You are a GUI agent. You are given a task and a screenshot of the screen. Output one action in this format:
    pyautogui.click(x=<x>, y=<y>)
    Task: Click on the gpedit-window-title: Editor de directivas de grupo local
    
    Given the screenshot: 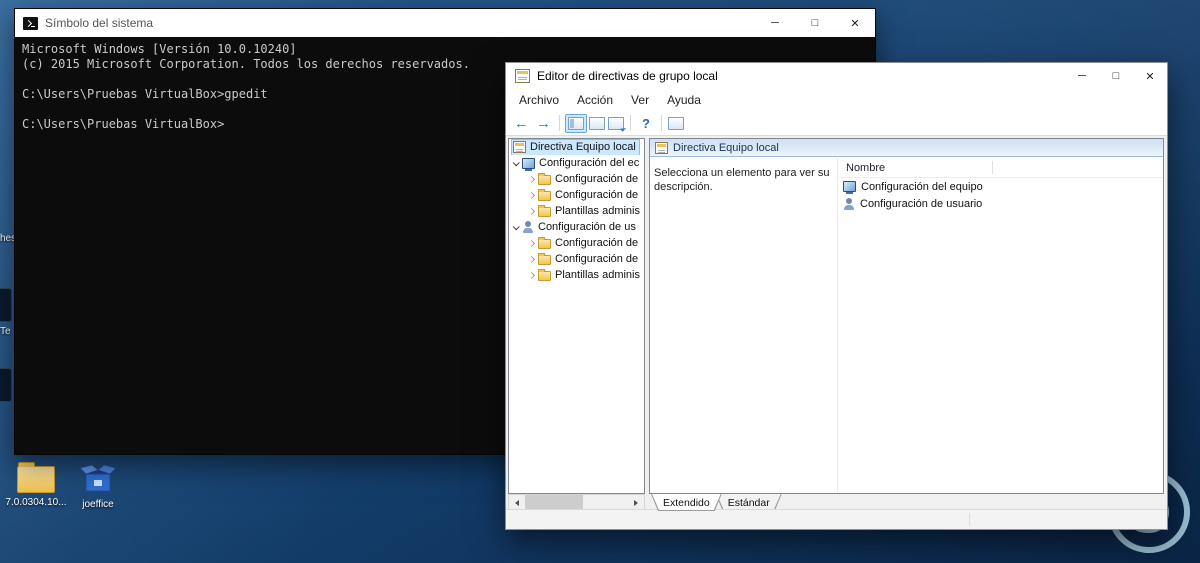 What is the action you would take?
    pyautogui.click(x=627, y=76)
    